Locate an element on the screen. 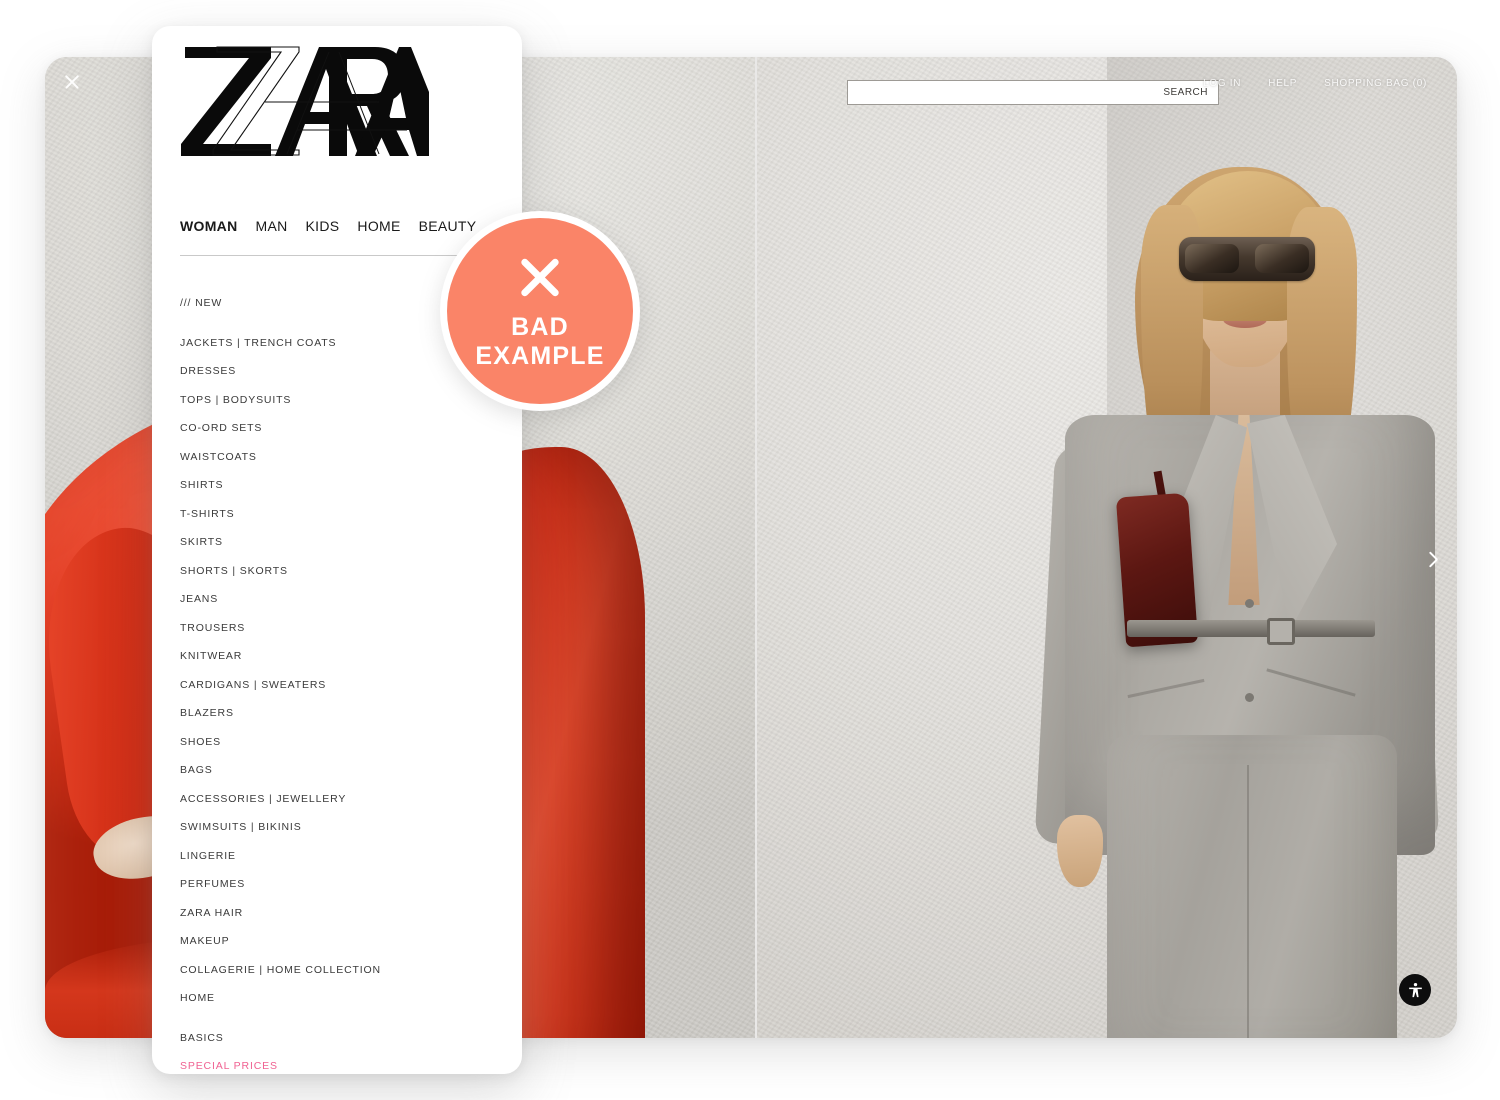 This screenshot has width=1500, height=1100. trousers is located at coordinates (1252, 886).